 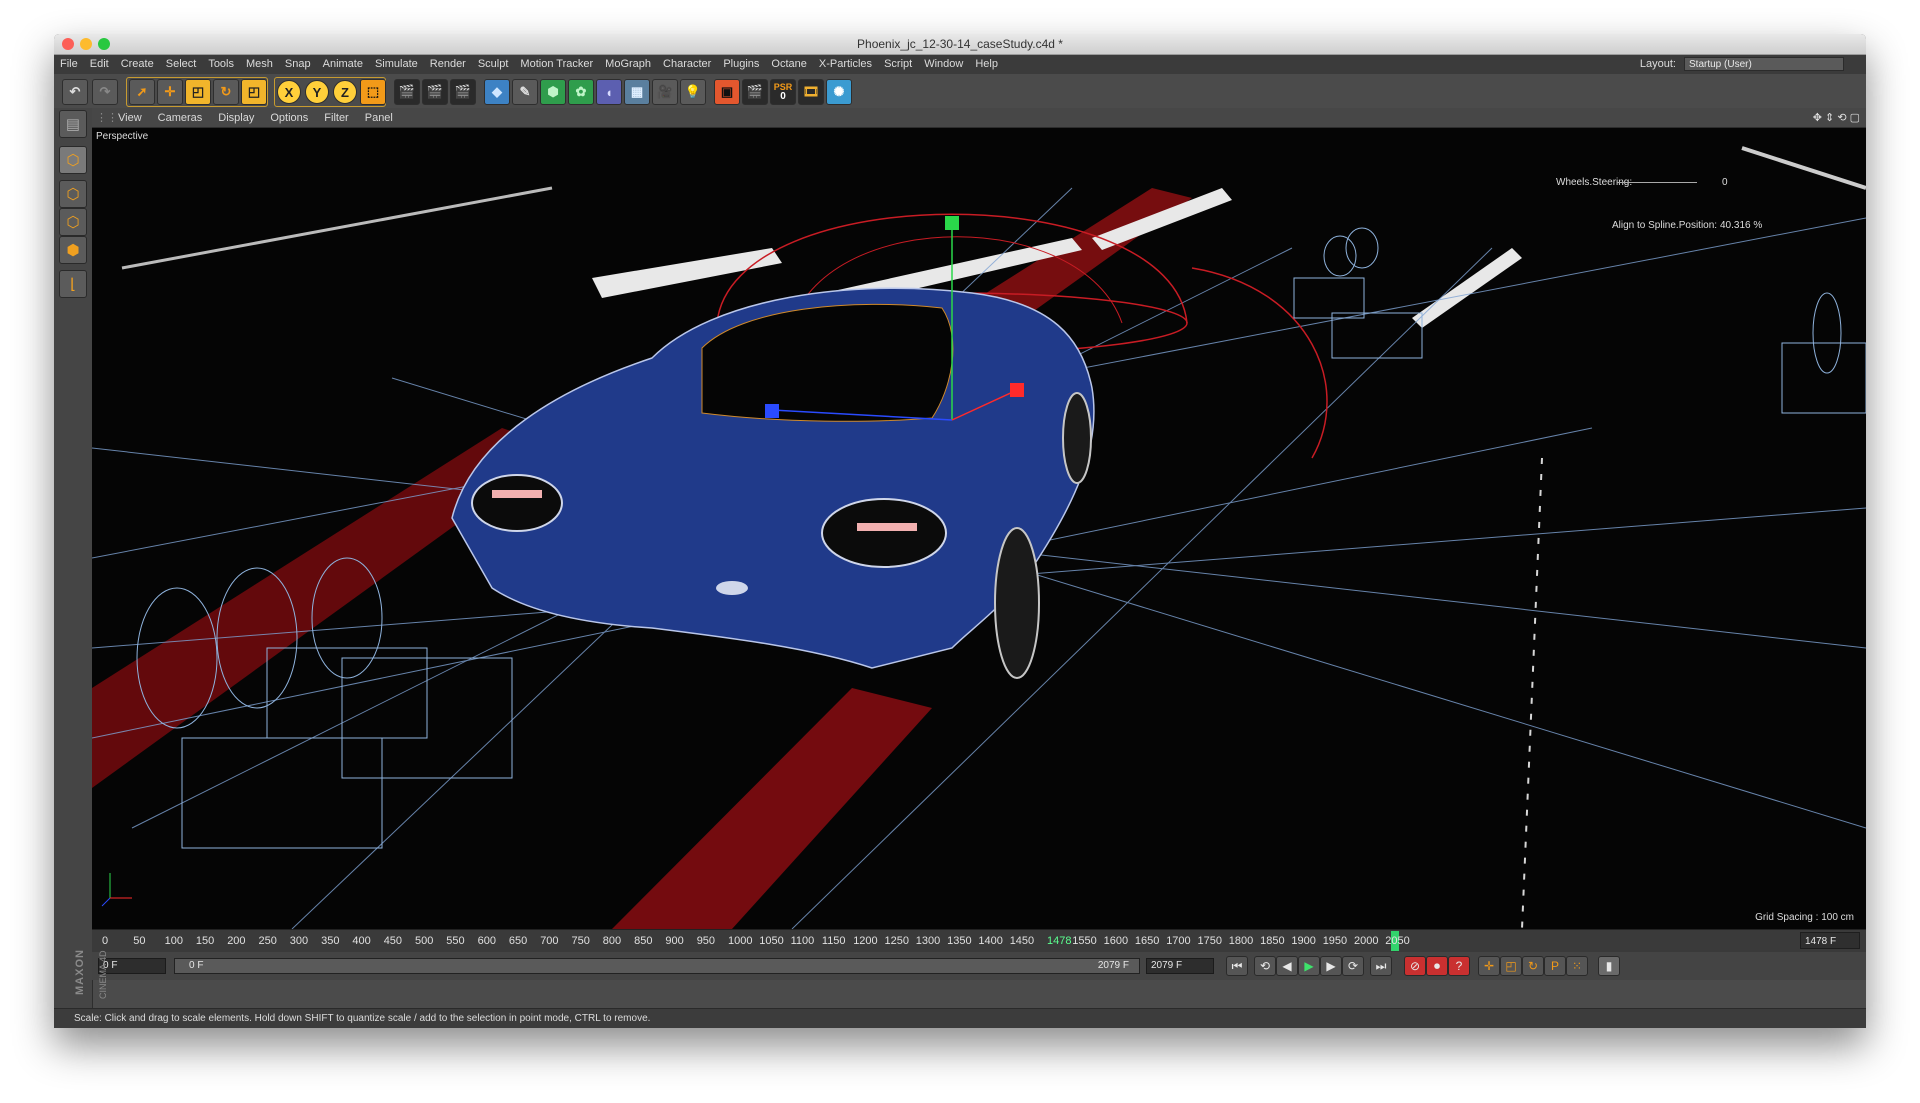 I want to click on timeline-tick-label: 150, so click(x=205, y=941).